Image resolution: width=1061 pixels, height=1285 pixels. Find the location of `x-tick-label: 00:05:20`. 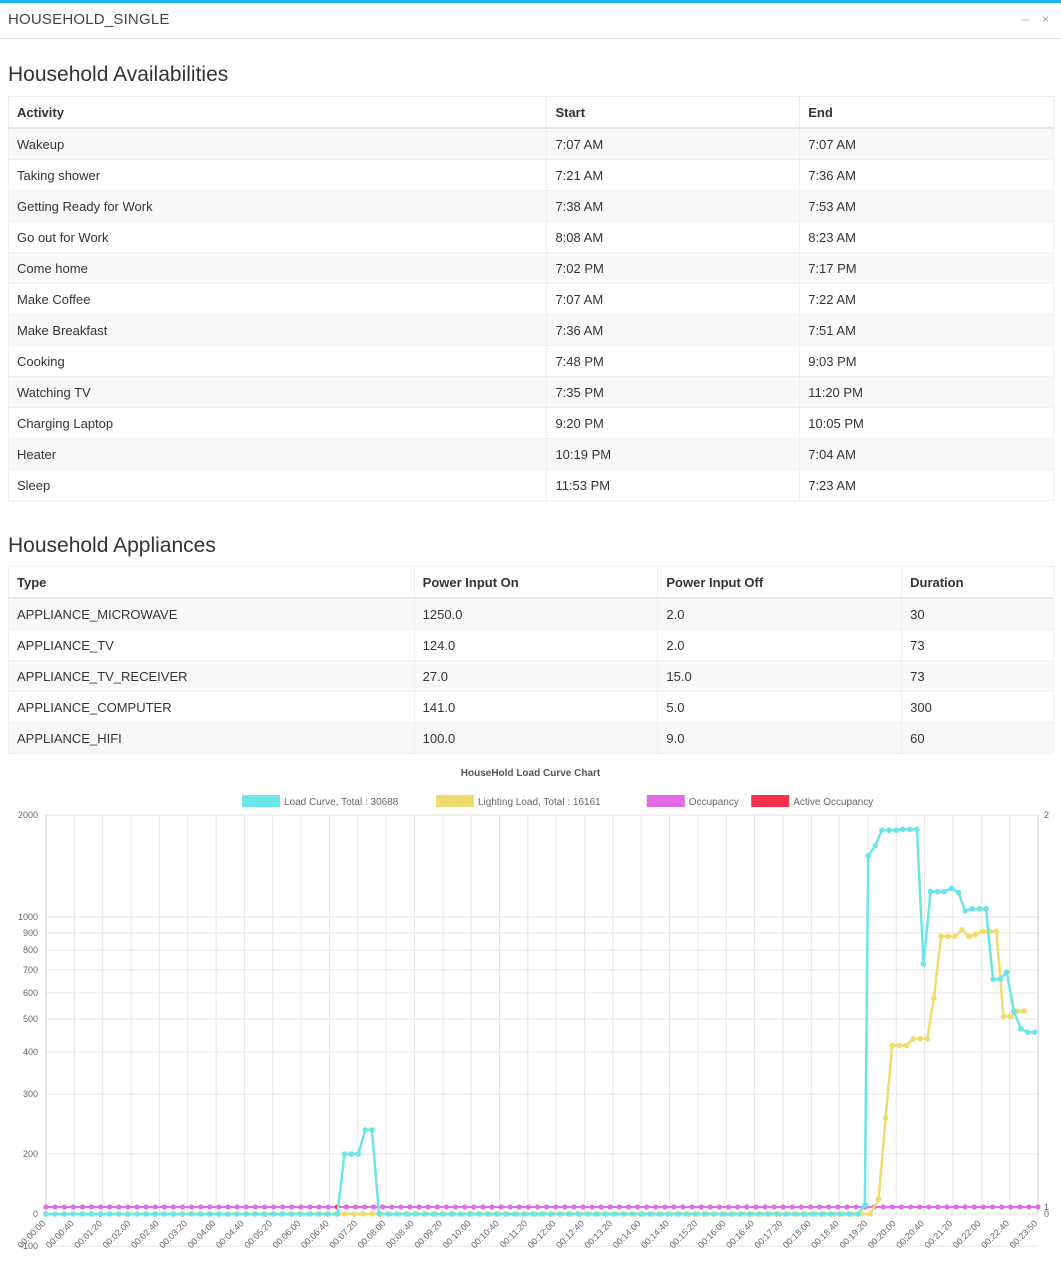

x-tick-label: 00:05:20 is located at coordinates (258, 1234).